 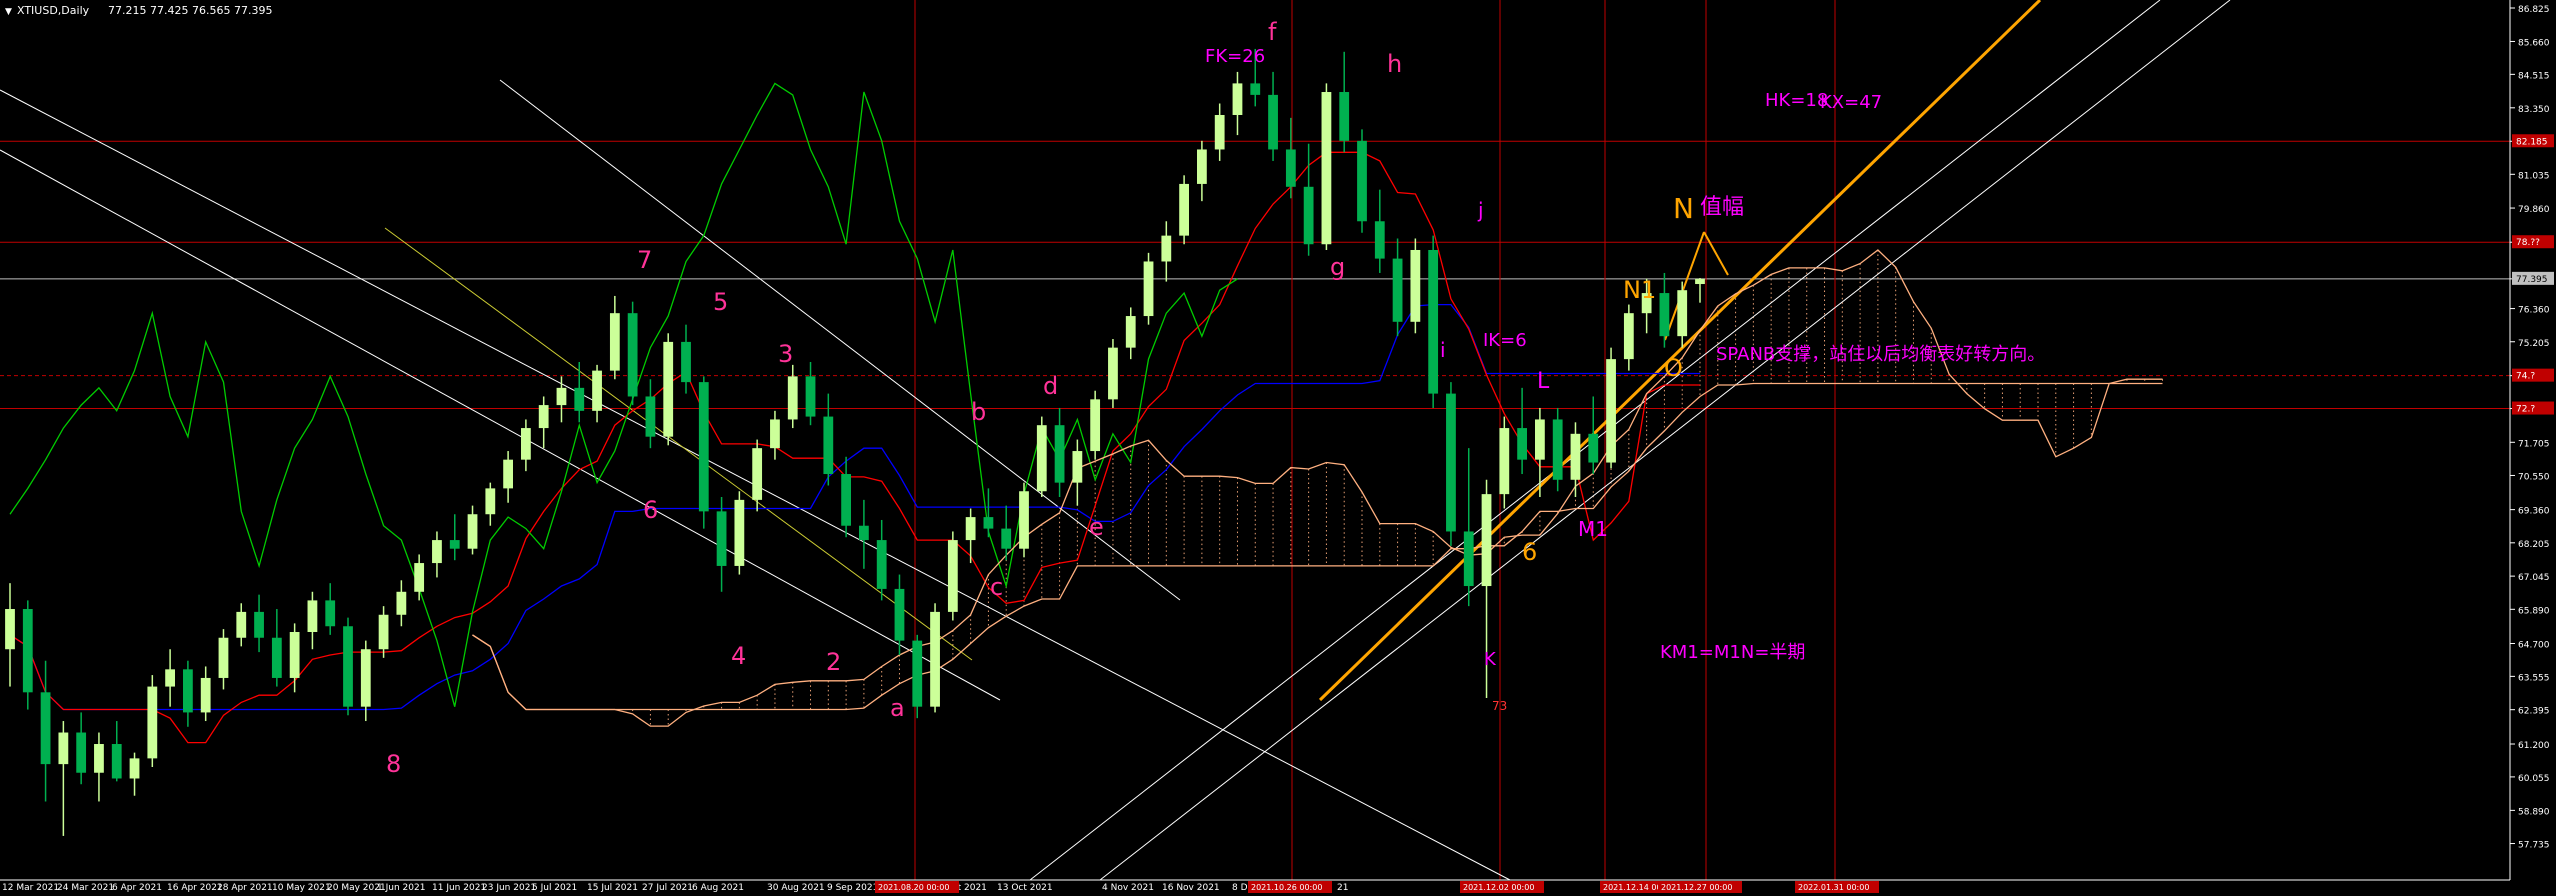 I want to click on price-tick-label: 86.825, so click(x=2534, y=10).